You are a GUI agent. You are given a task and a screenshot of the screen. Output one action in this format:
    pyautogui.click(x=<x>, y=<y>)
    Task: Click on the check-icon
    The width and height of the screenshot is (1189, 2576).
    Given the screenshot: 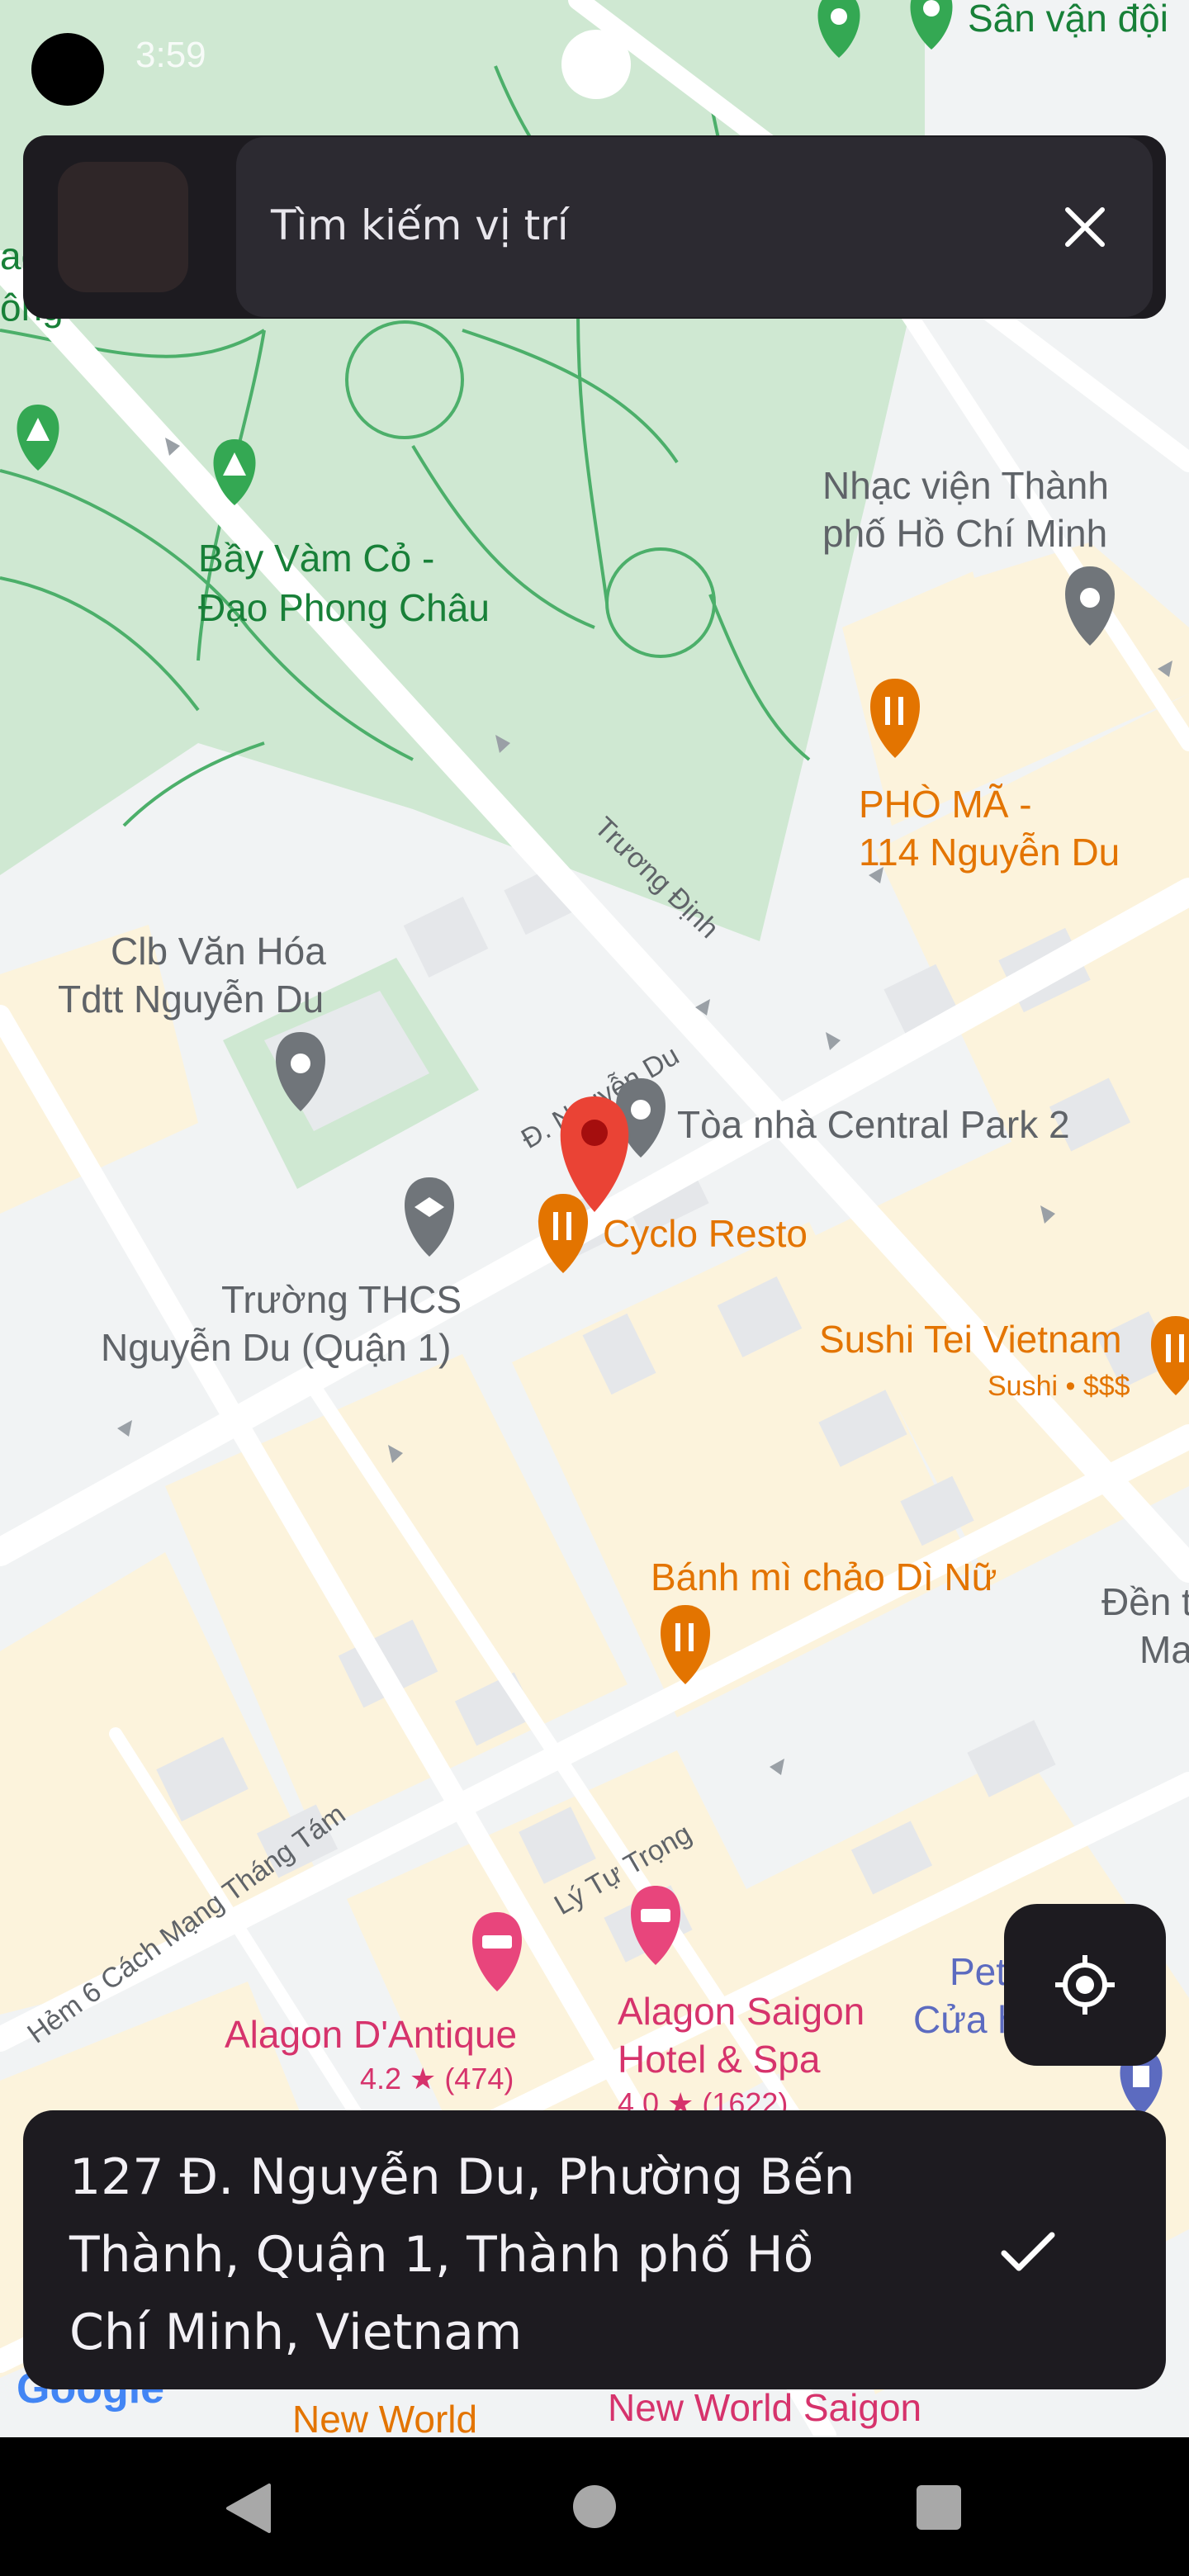 What is the action you would take?
    pyautogui.click(x=1028, y=2251)
    